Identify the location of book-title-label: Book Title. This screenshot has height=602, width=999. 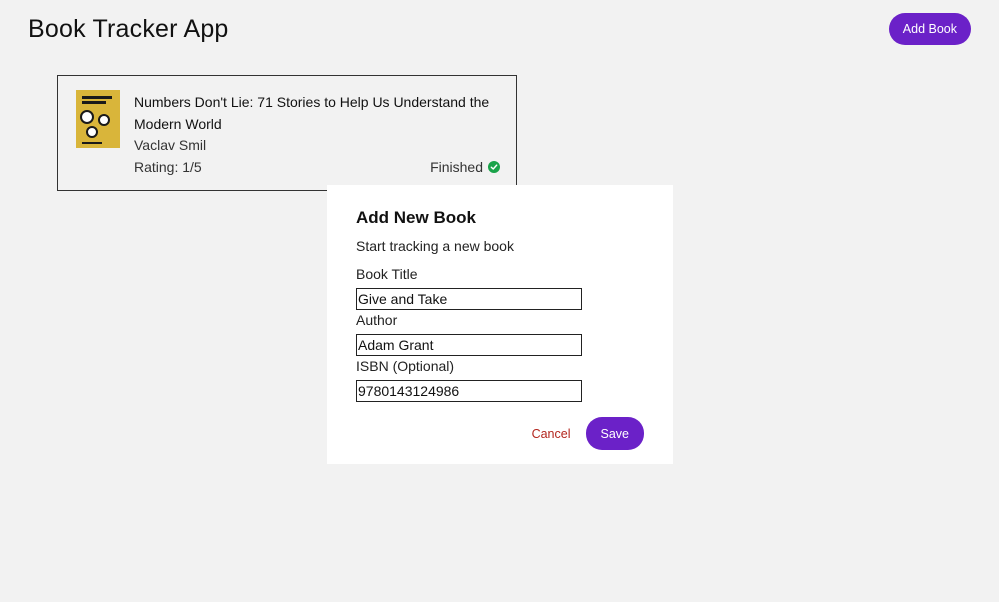
(387, 274).